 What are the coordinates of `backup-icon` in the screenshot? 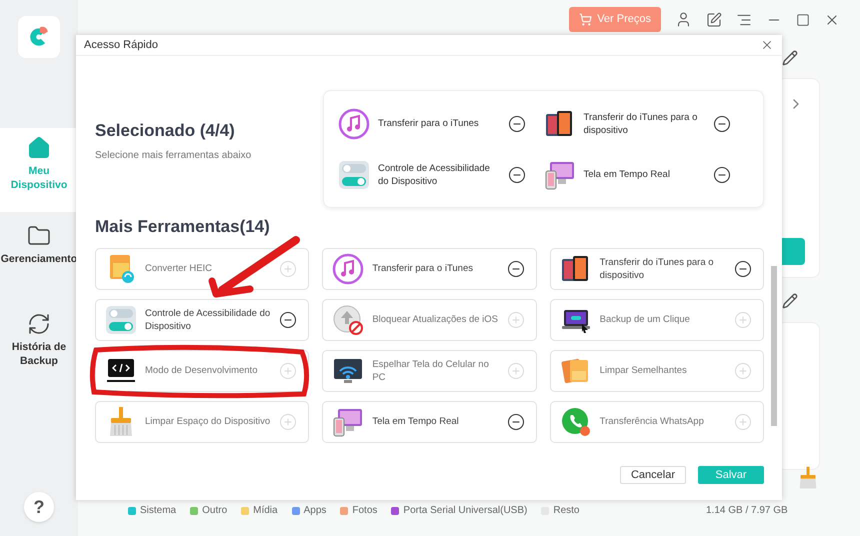 It's located at (39, 324).